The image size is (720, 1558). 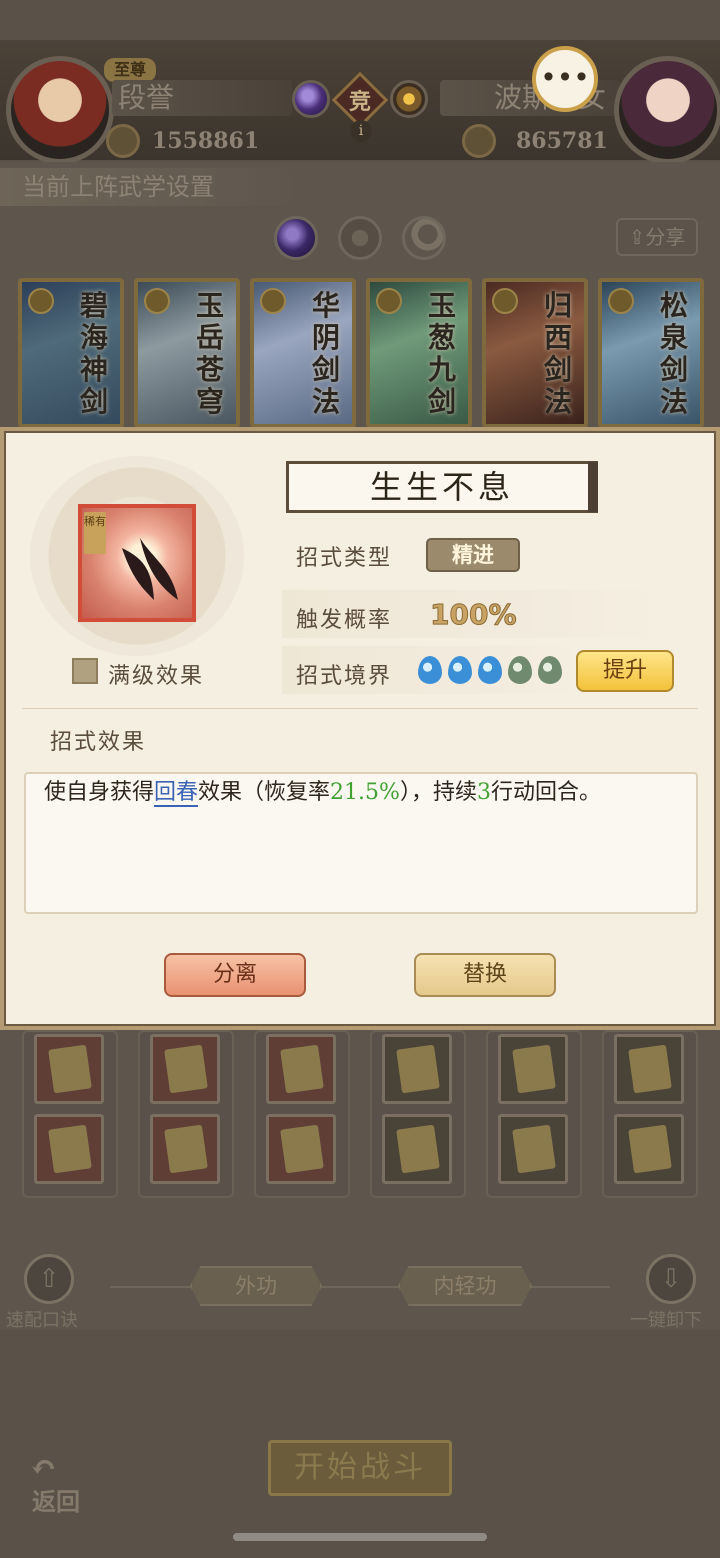 What do you see at coordinates (558, 353) in the screenshot?
I see `card-title: 归西剑法` at bounding box center [558, 353].